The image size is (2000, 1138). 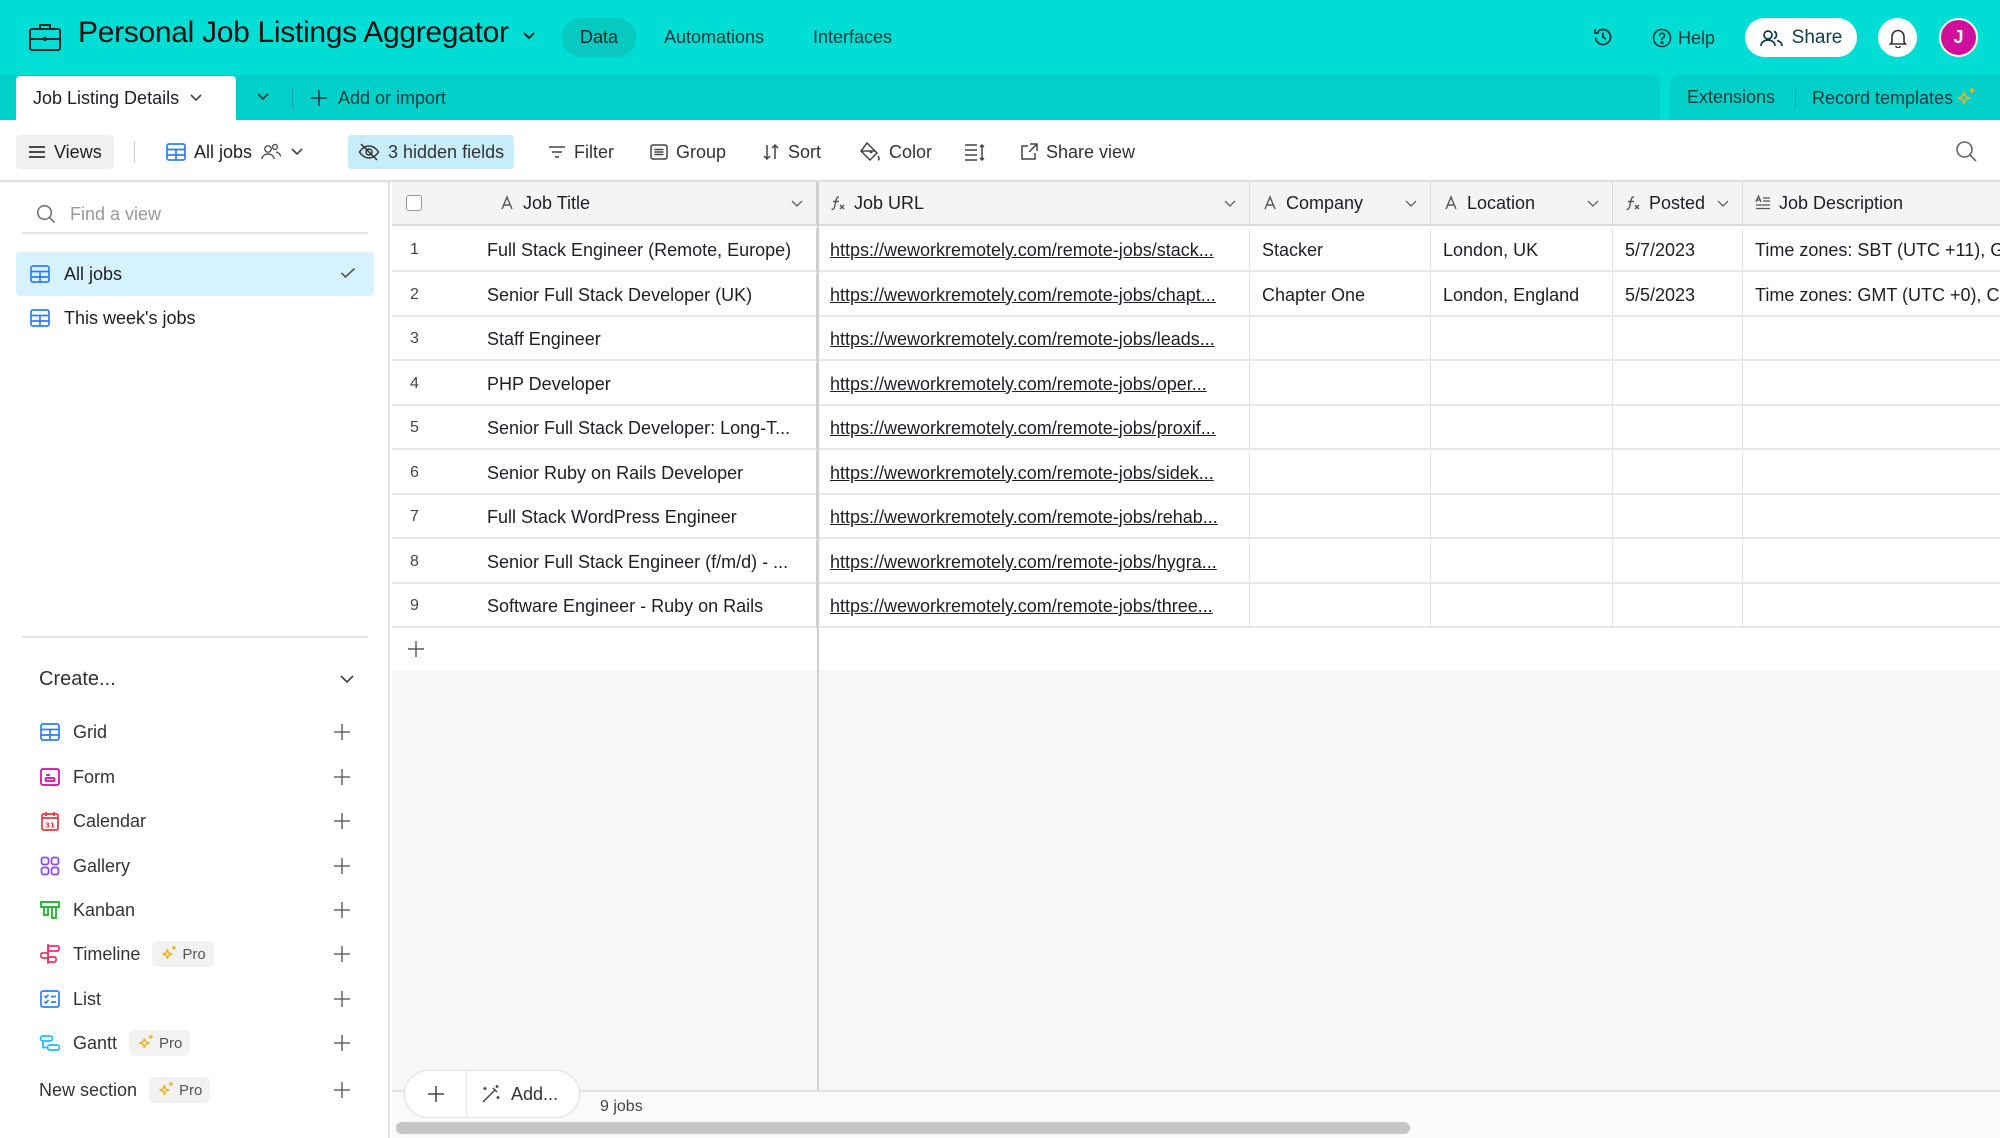 I want to click on base-title: Personal Job Listings Aggregator, so click(x=293, y=33).